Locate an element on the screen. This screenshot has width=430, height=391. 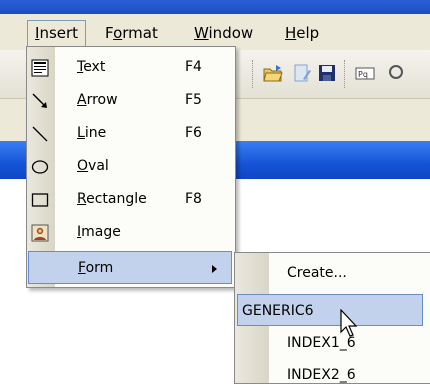
menu-item-text: Text F4 is located at coordinates (131, 67).